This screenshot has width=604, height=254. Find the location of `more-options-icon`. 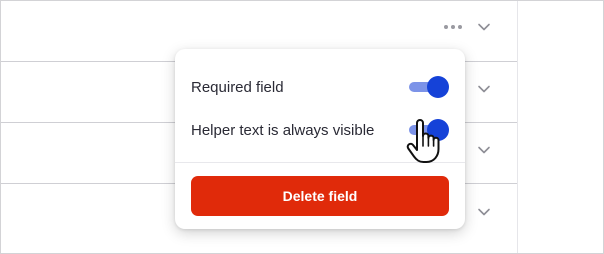

more-options-icon is located at coordinates (453, 27).